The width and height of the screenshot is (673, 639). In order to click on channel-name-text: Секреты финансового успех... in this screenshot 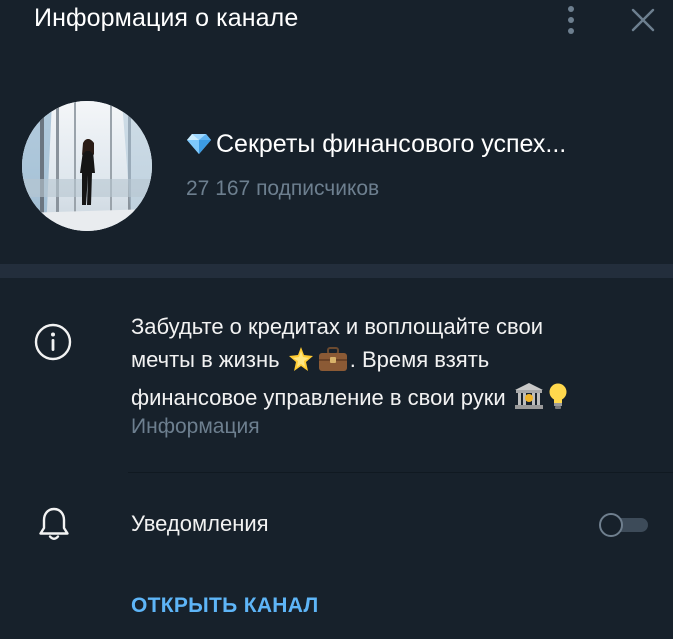, I will do `click(391, 144)`.